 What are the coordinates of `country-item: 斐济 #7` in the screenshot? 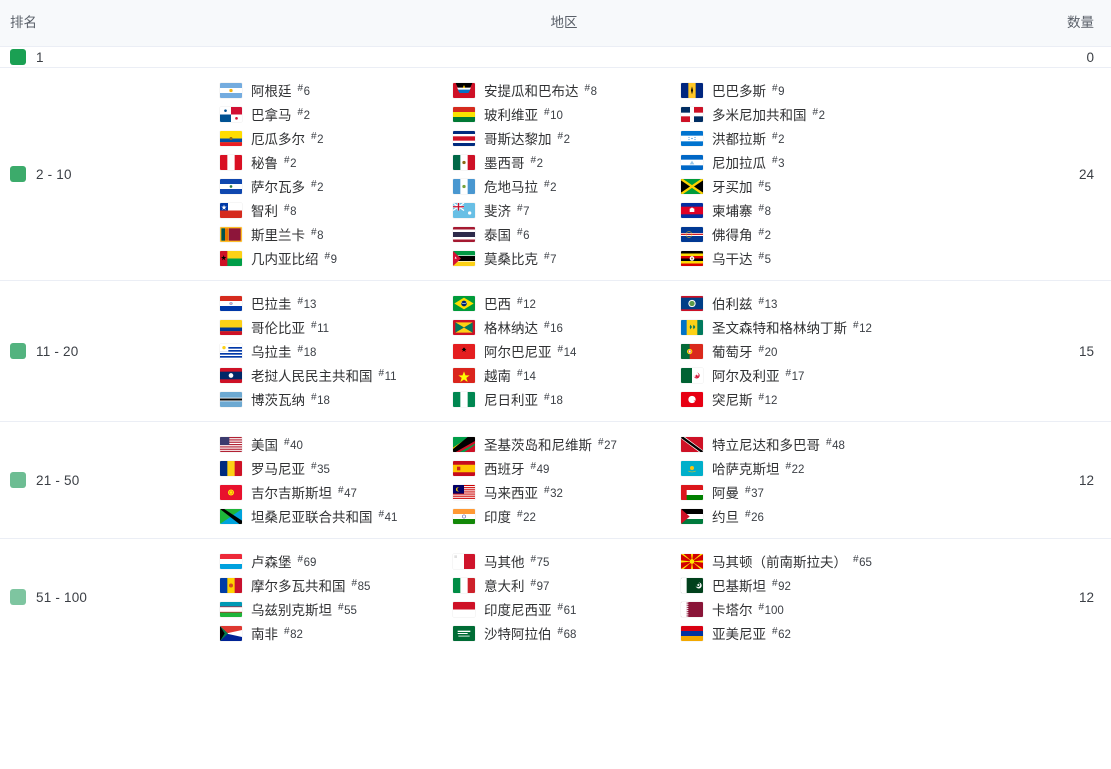 It's located at (567, 210).